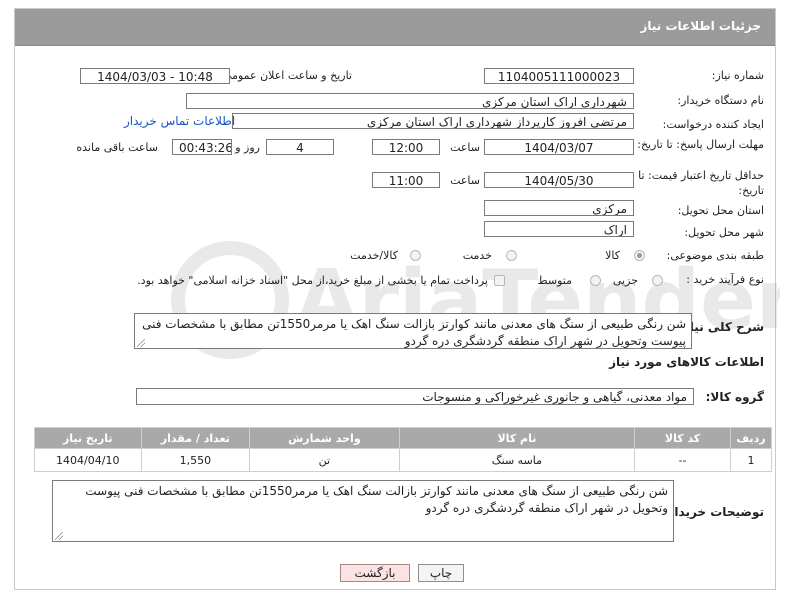  Describe the element at coordinates (715, 255) in the screenshot. I see `category-label: طبقه بندی موضوعی:` at that location.